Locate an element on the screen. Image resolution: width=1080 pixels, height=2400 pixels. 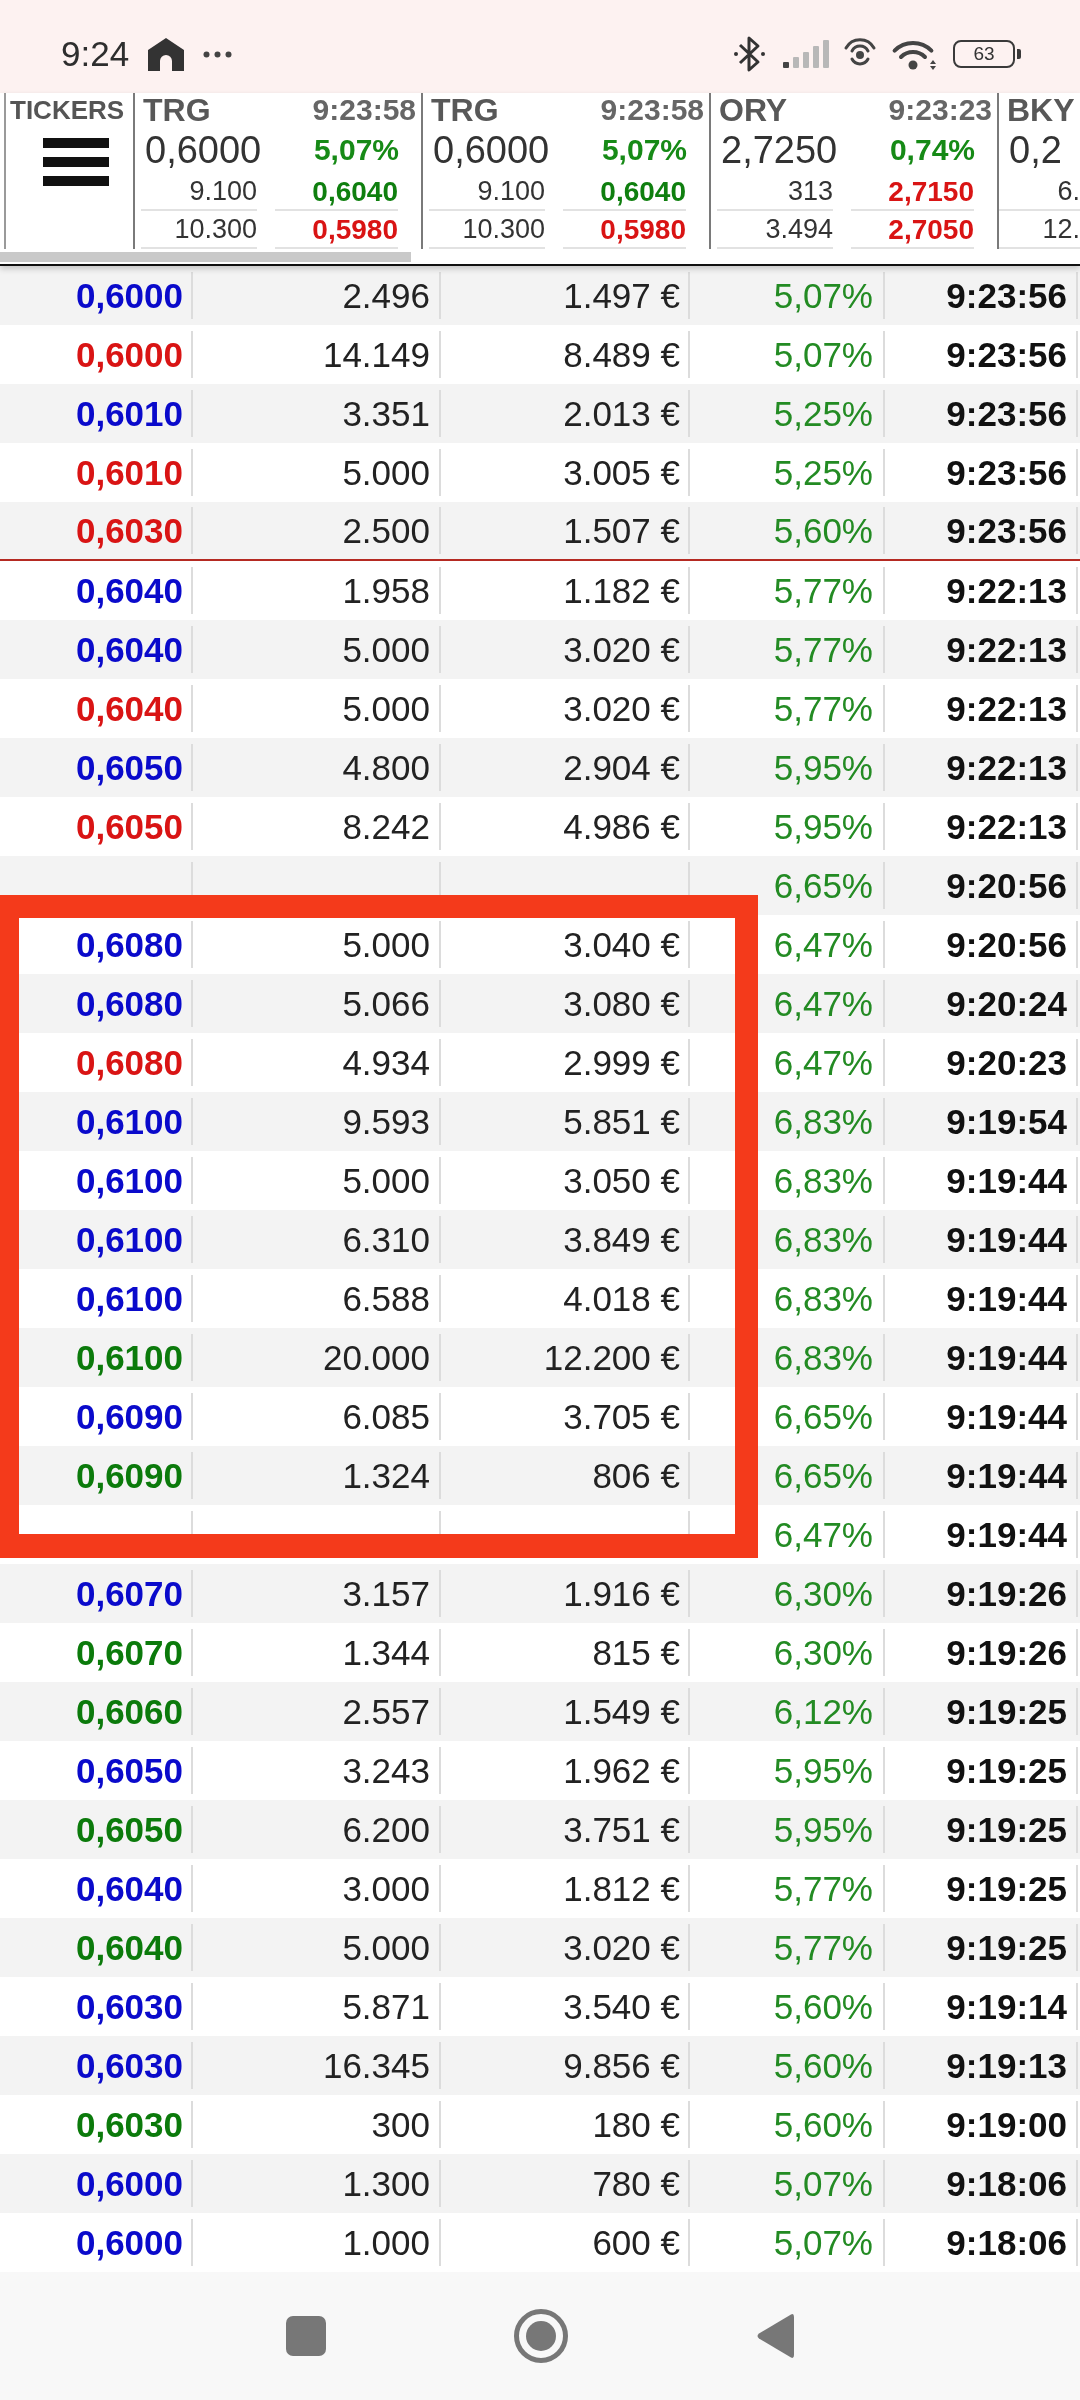
signal-icon is located at coordinates (806, 54).